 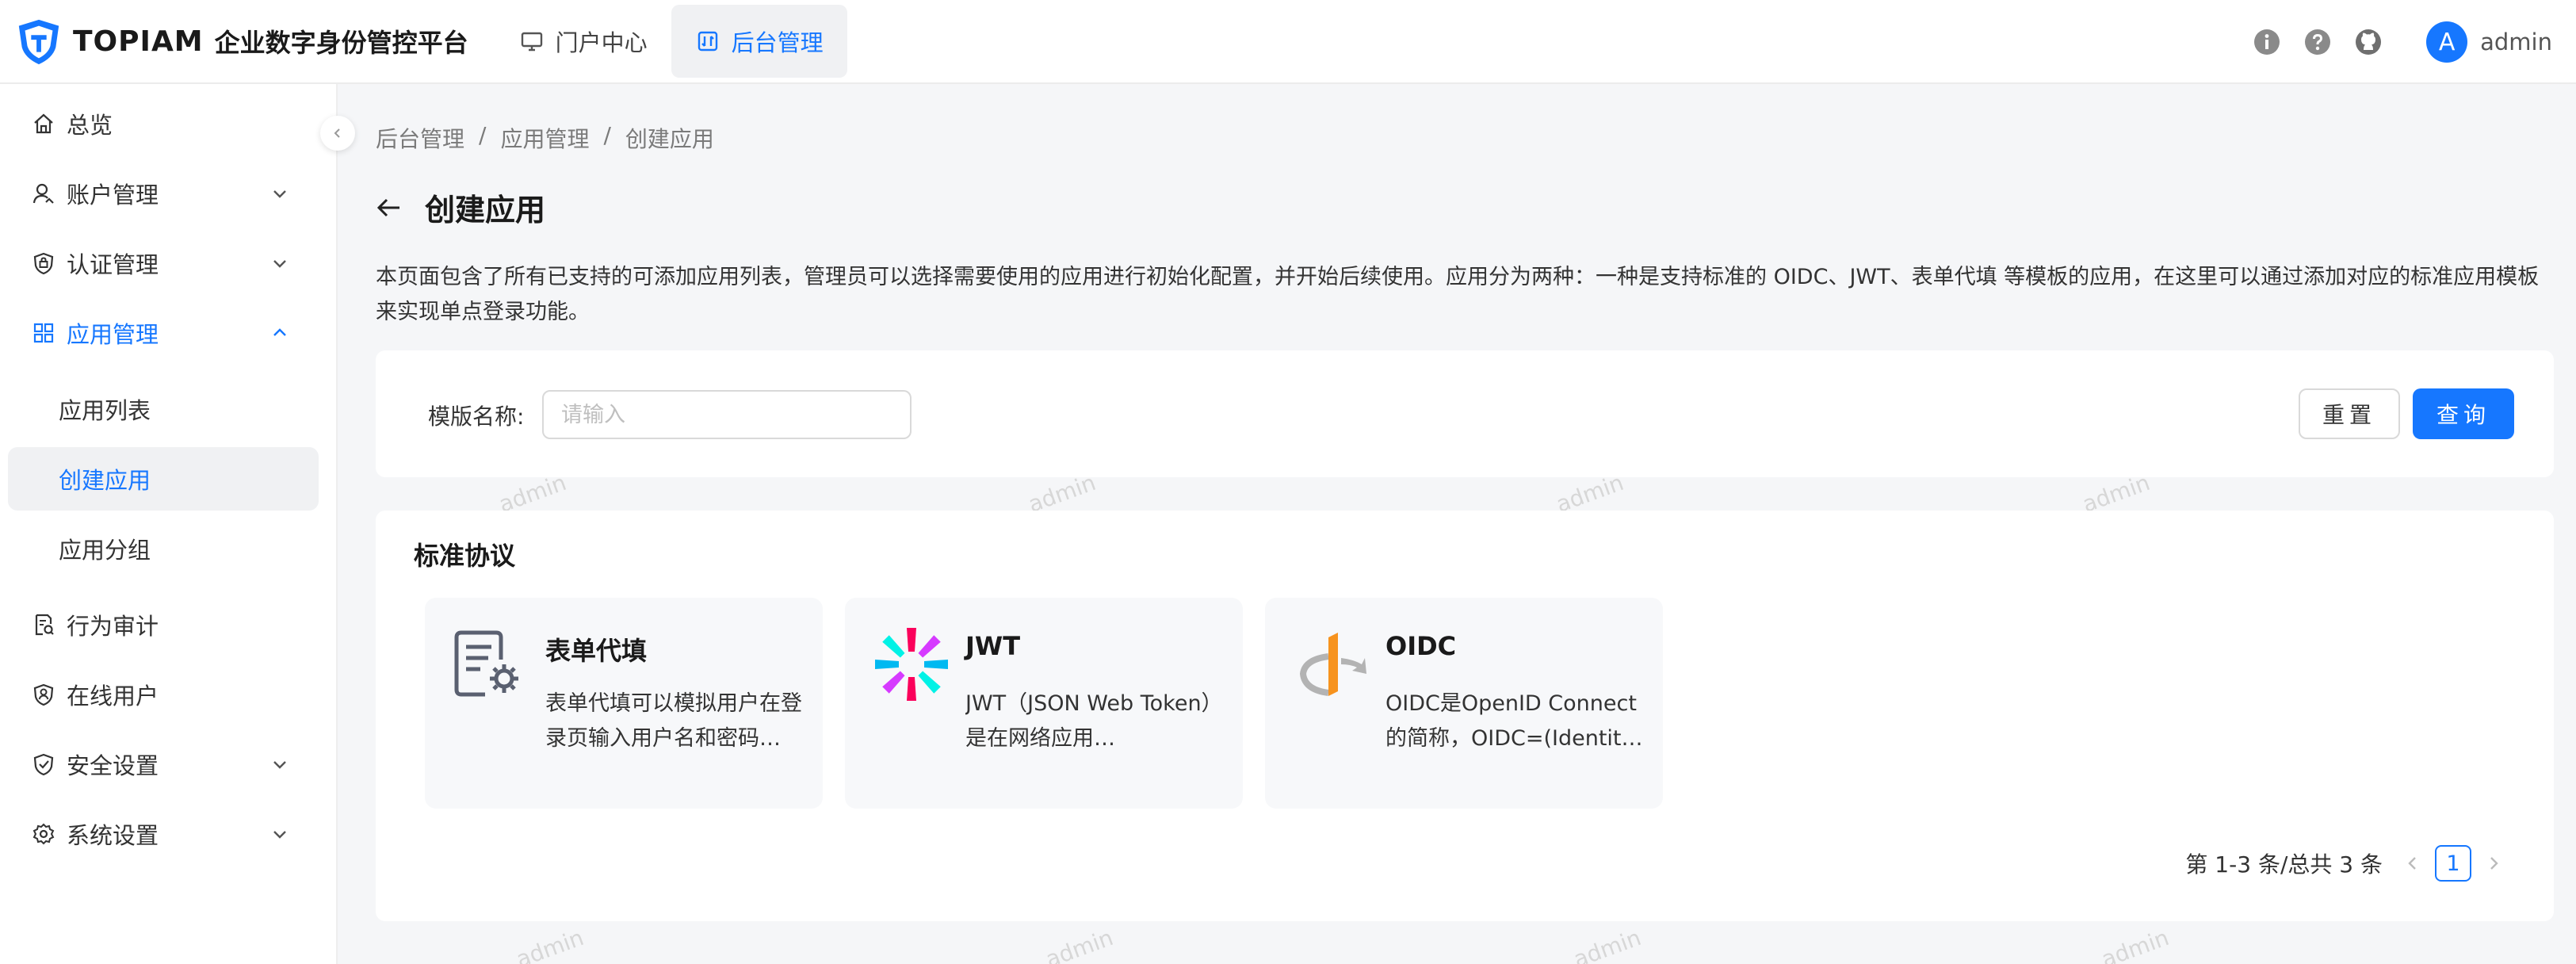 I want to click on sidebar-item-label: 认证管理, so click(x=113, y=264).